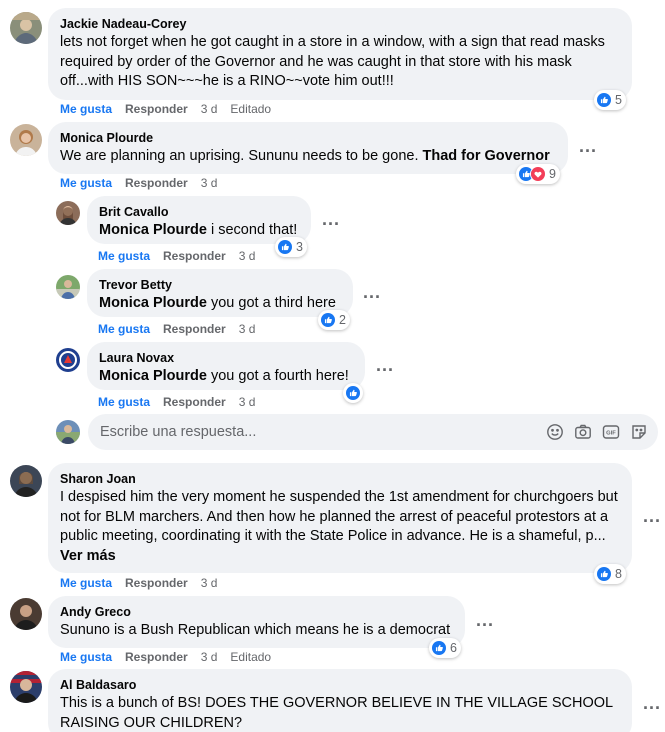  Describe the element at coordinates (277, 376) in the screenshot. I see `reply-text-plain: you got a fourth here!` at that location.